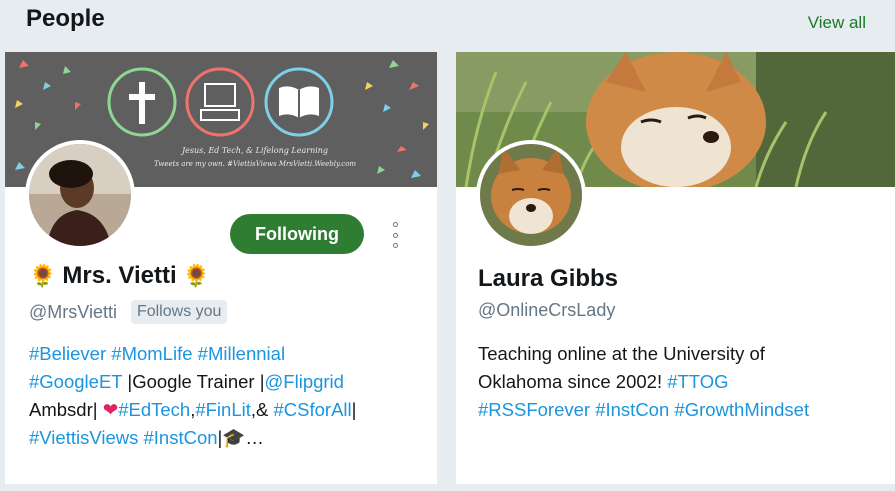  Describe the element at coordinates (65, 18) in the screenshot. I see `section-title: People` at that location.